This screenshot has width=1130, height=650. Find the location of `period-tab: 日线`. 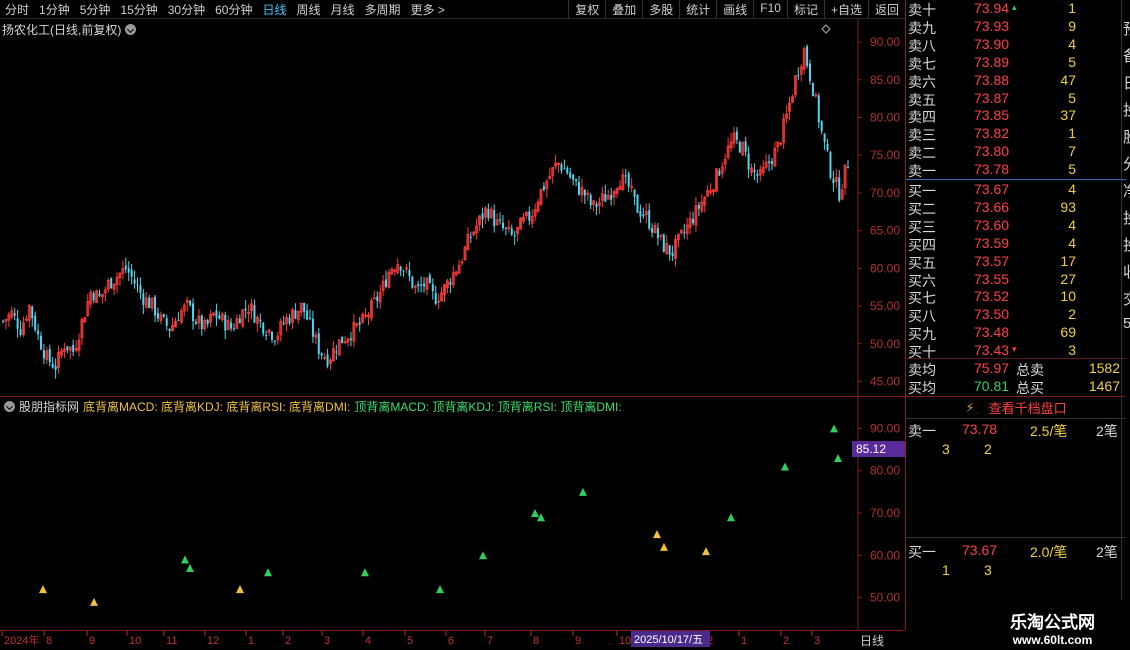

period-tab: 日线 is located at coordinates (274, 9).